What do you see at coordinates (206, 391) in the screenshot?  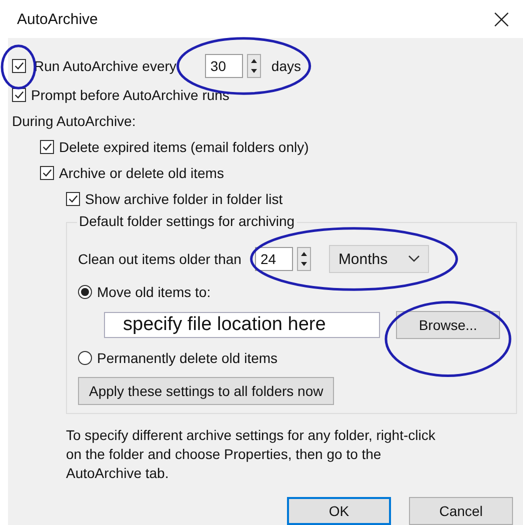 I see `apply-button: Apply these settings to all folders now` at bounding box center [206, 391].